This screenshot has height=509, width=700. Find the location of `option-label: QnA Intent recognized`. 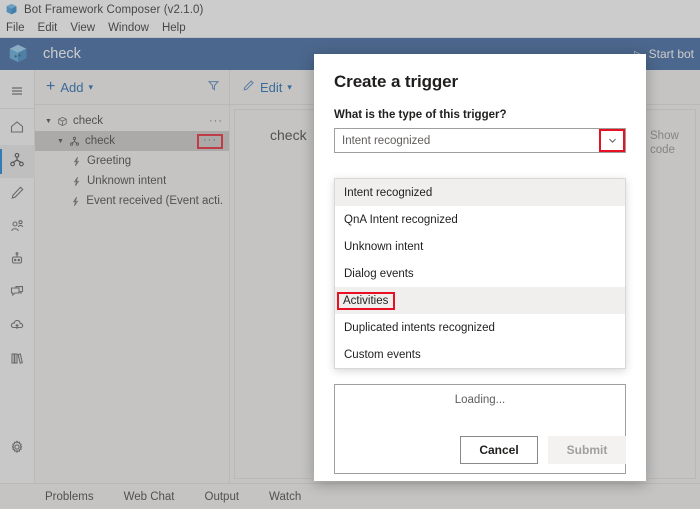

option-label: QnA Intent recognized is located at coordinates (401, 219).